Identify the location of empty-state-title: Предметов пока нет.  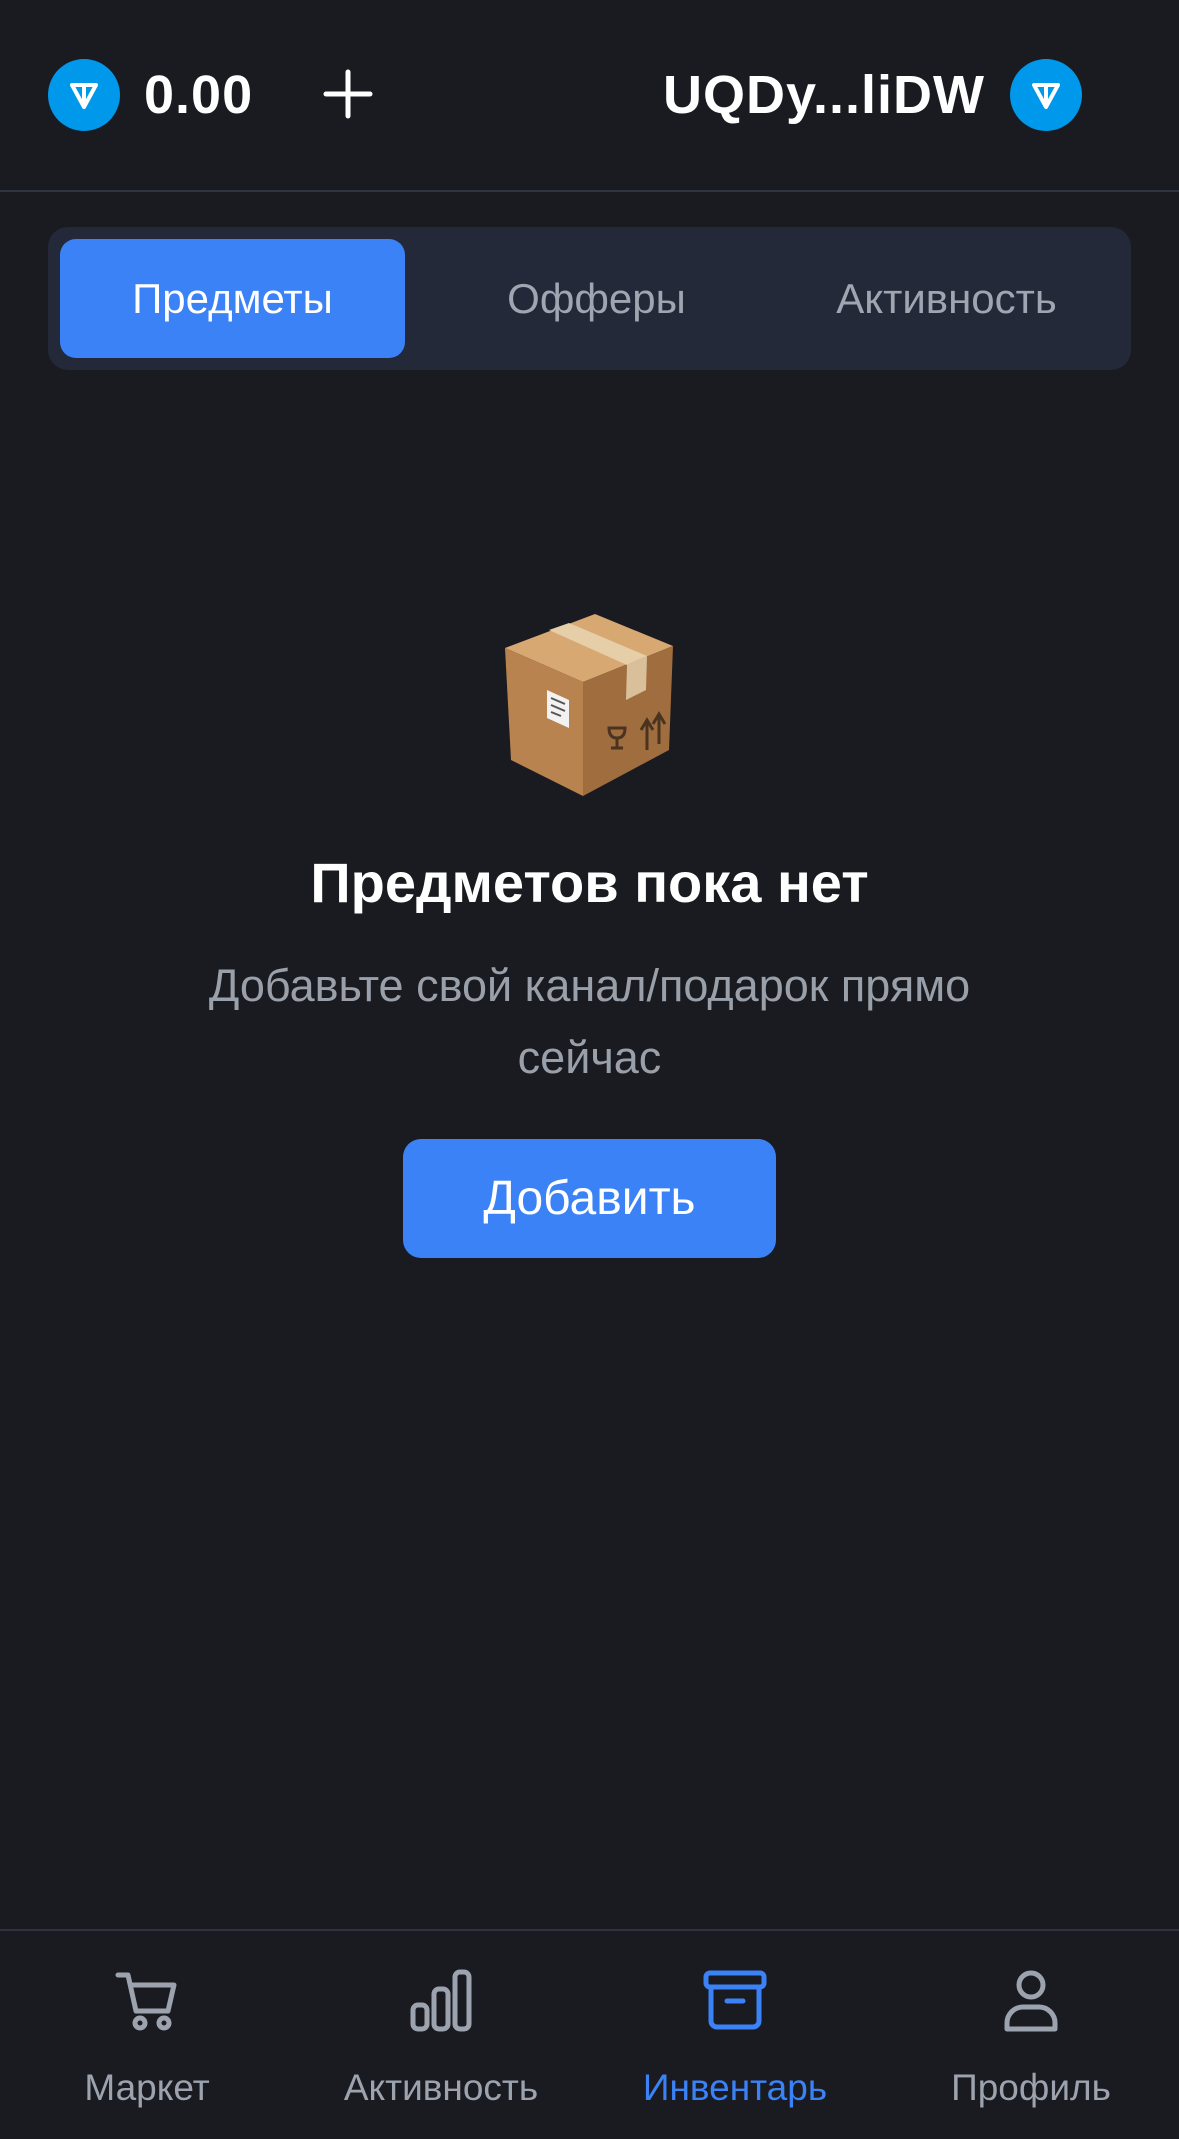
(589, 882).